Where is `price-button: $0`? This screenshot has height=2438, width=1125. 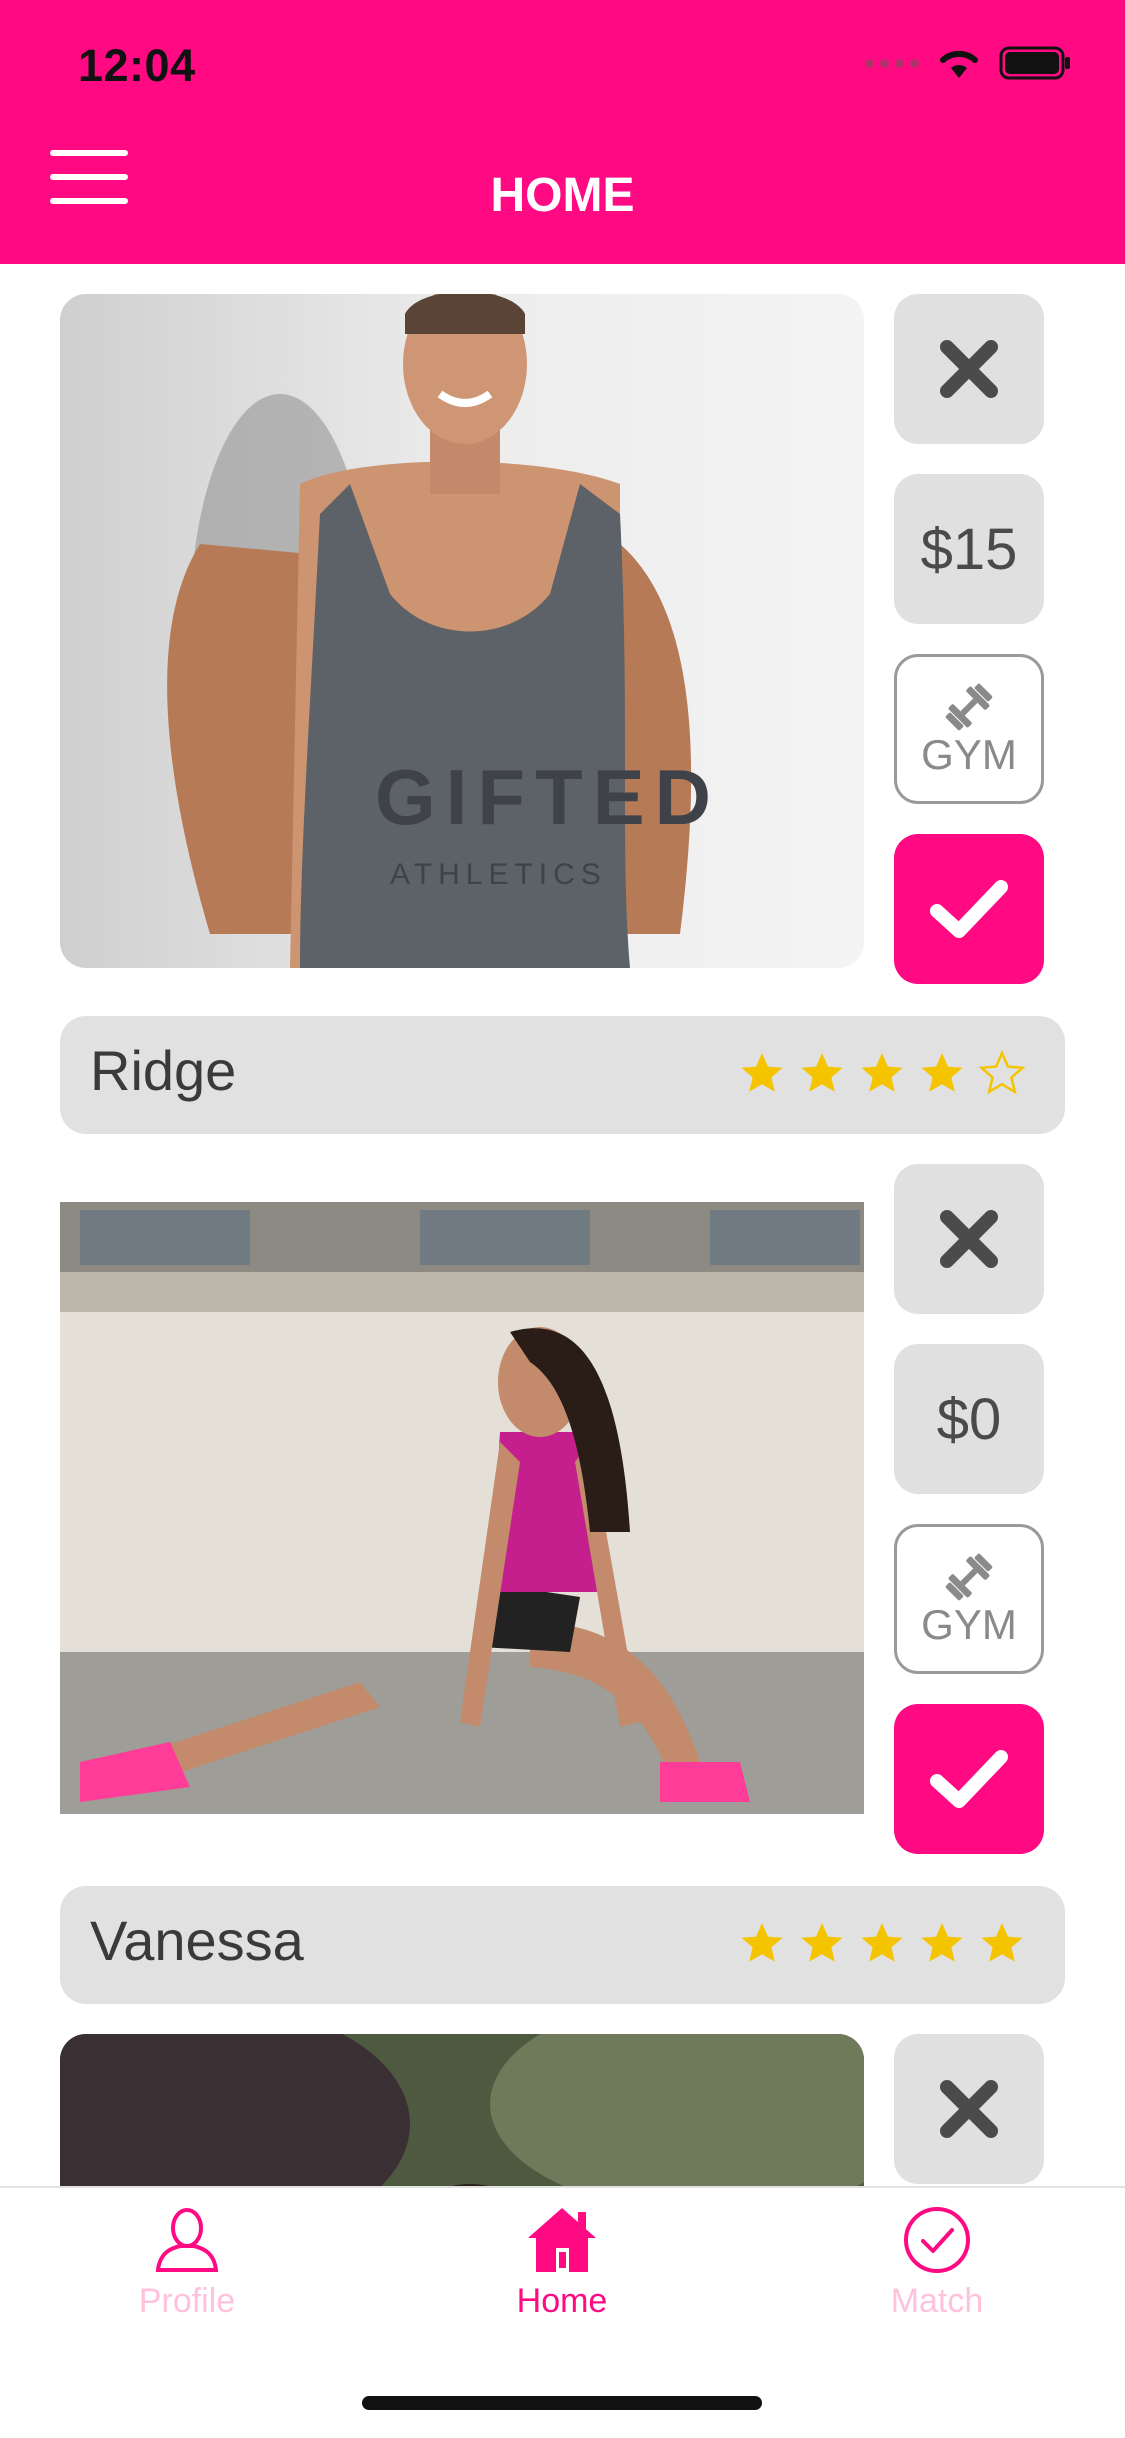 price-button: $0 is located at coordinates (969, 1419).